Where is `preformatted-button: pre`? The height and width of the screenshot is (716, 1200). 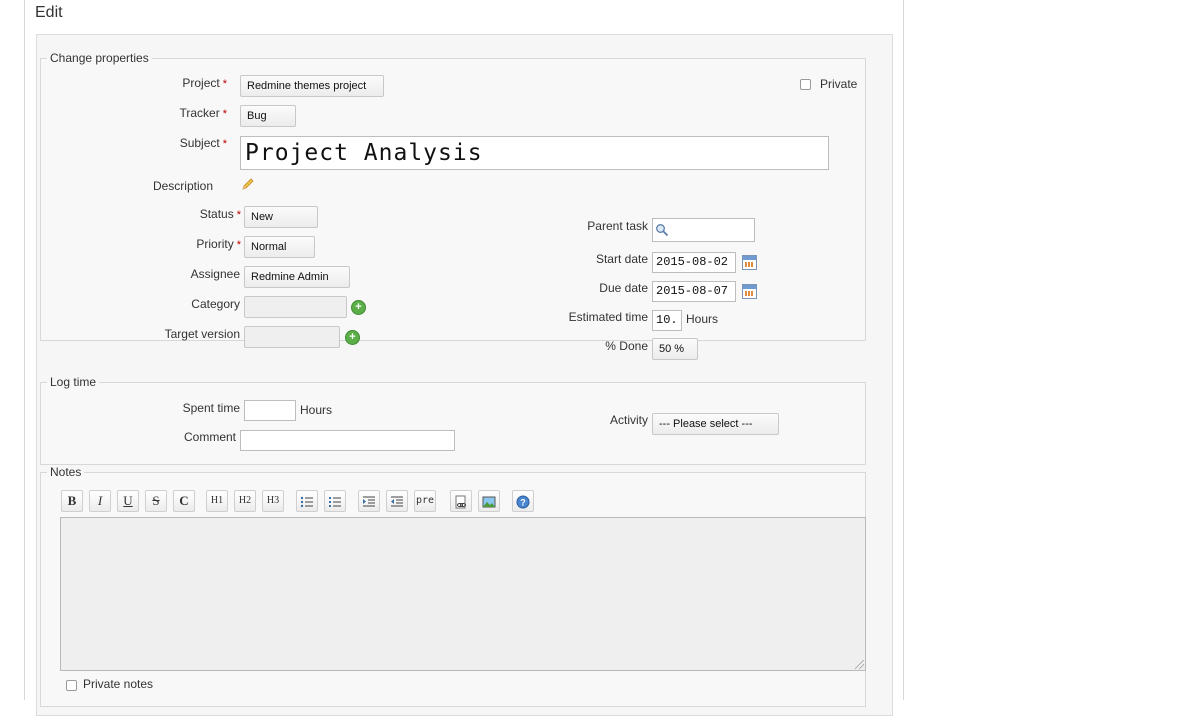 preformatted-button: pre is located at coordinates (425, 501).